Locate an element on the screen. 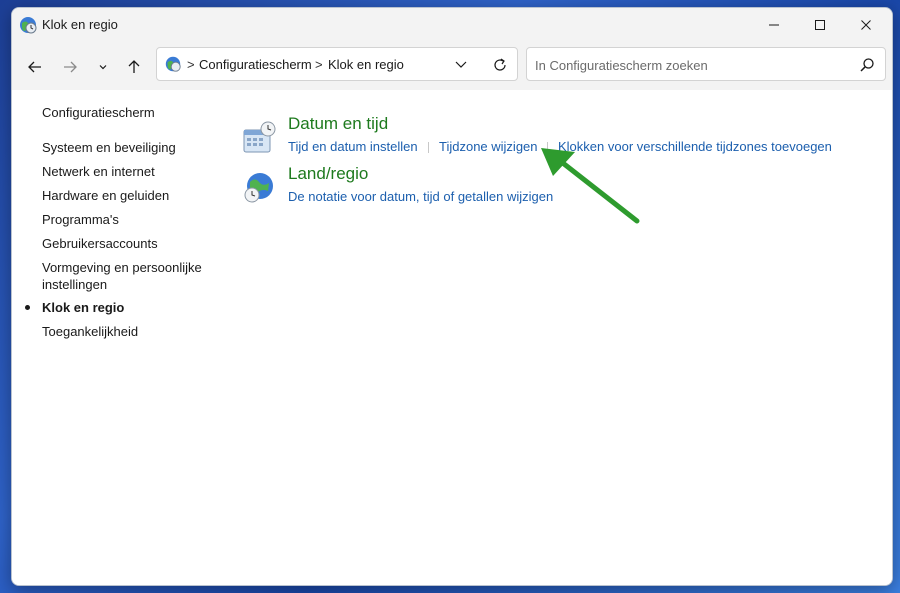 The height and width of the screenshot is (593, 900). recent-locations-button is located at coordinates (103, 67).